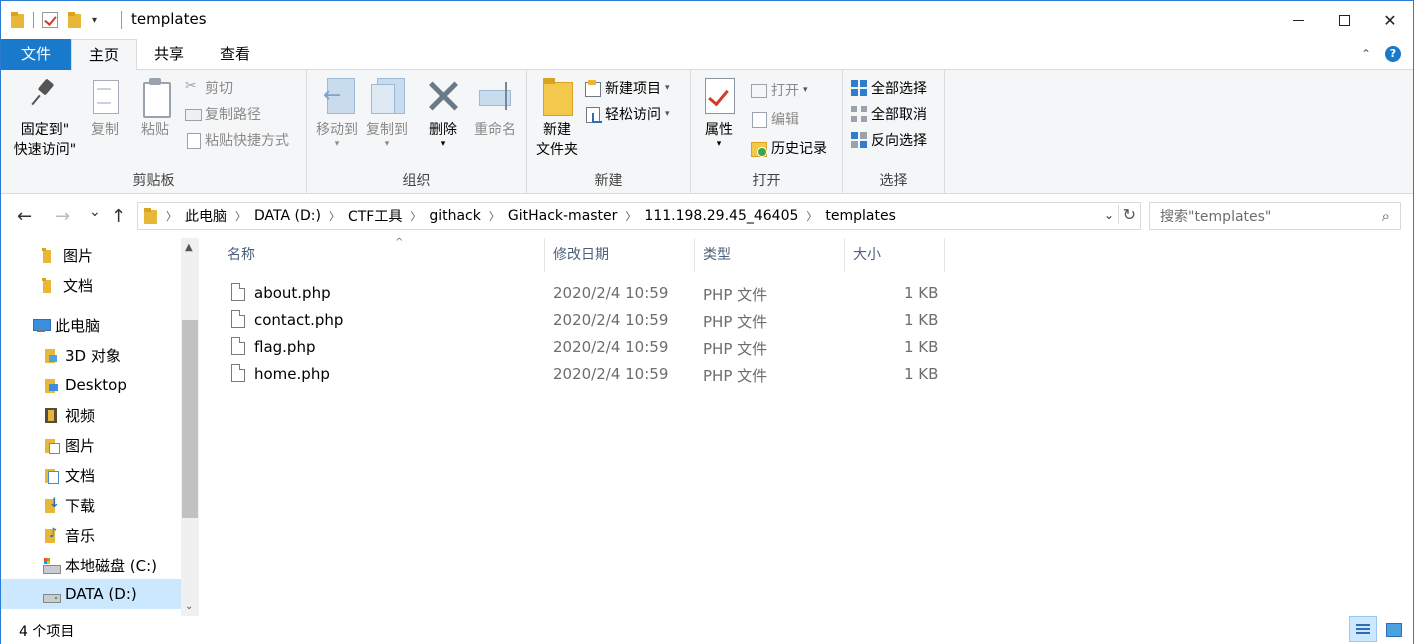 Image resolution: width=1414 pixels, height=644 pixels. I want to click on drive-c-icon, so click(52, 565).